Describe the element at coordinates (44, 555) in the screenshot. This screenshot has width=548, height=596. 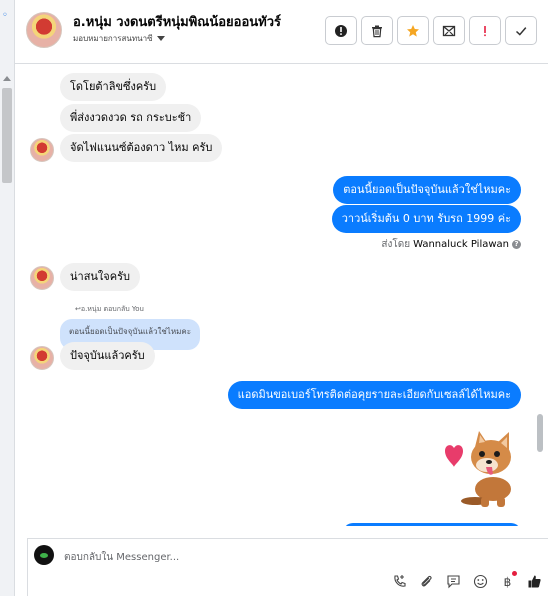
I see `page-avatar` at that location.